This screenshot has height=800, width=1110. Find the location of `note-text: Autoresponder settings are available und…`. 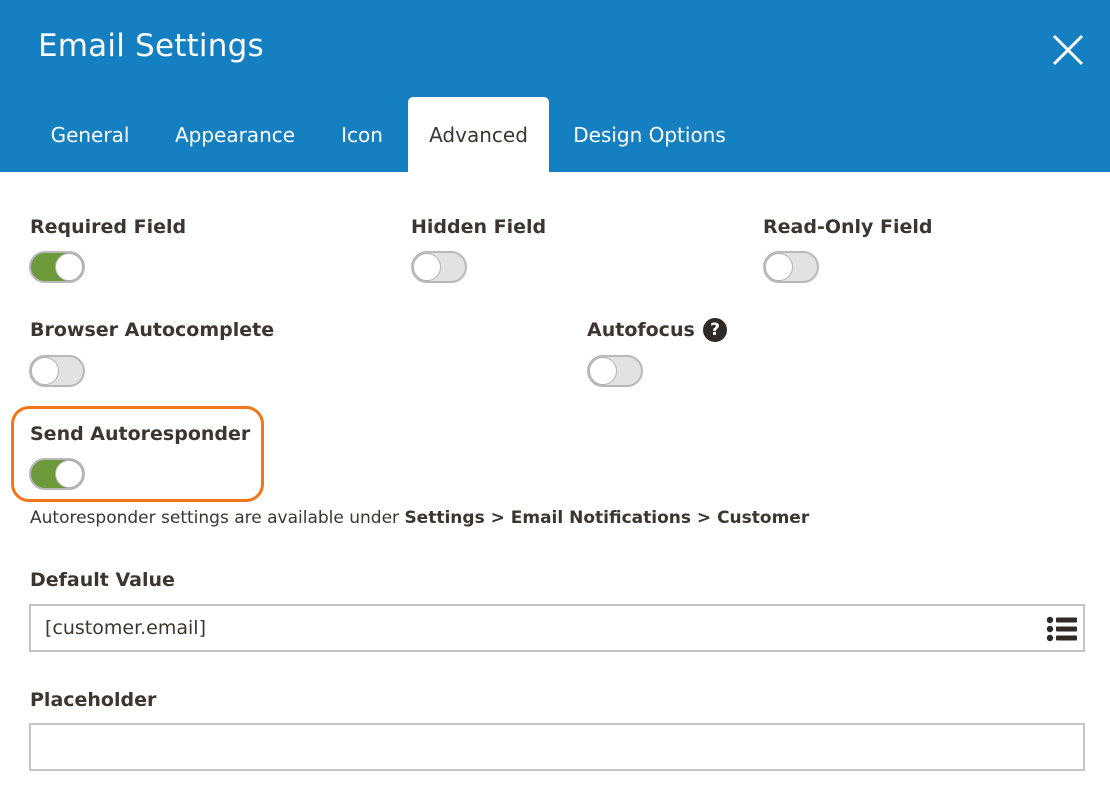

note-text: Autoresponder settings are available und… is located at coordinates (217, 518).